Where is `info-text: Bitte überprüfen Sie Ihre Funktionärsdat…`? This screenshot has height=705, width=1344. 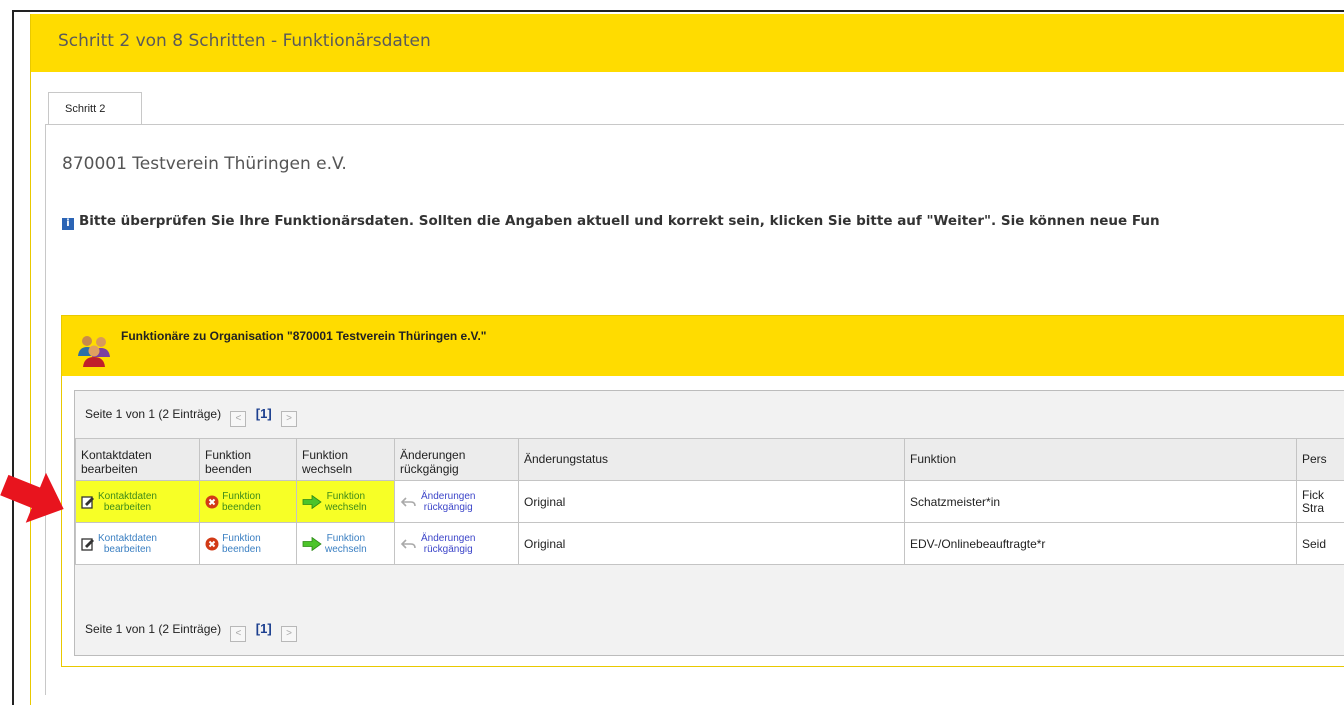
info-text: Bitte überprüfen Sie Ihre Funktionärsdat… is located at coordinates (619, 221).